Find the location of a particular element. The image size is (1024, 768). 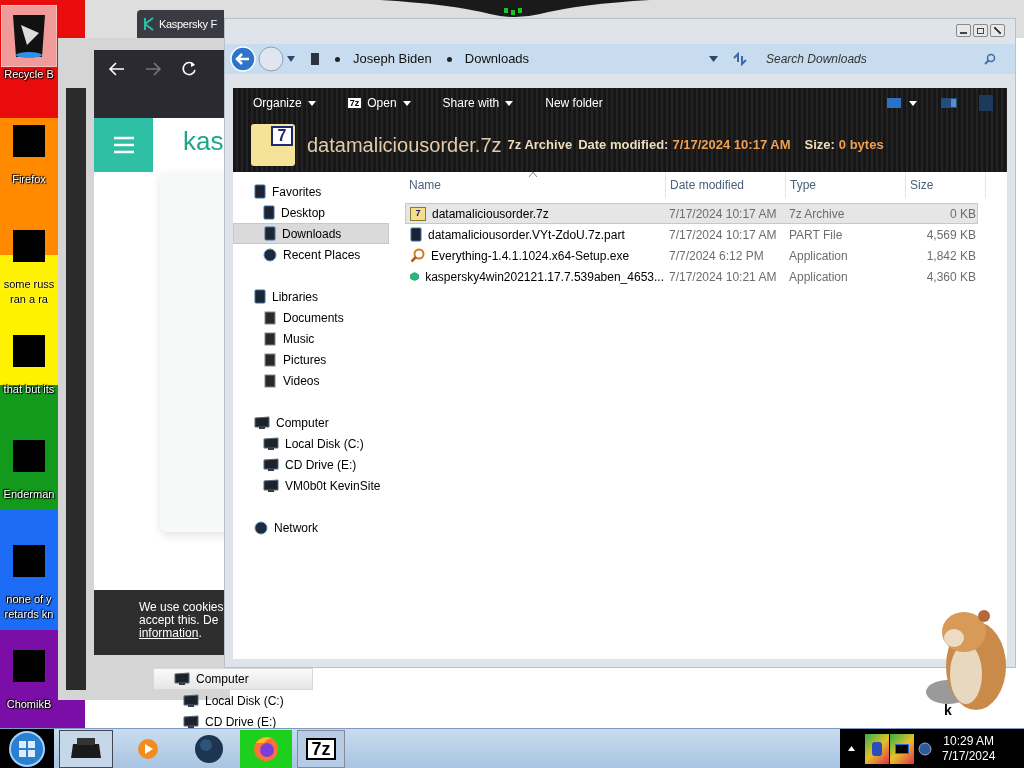

close-button is located at coordinates (997, 30).